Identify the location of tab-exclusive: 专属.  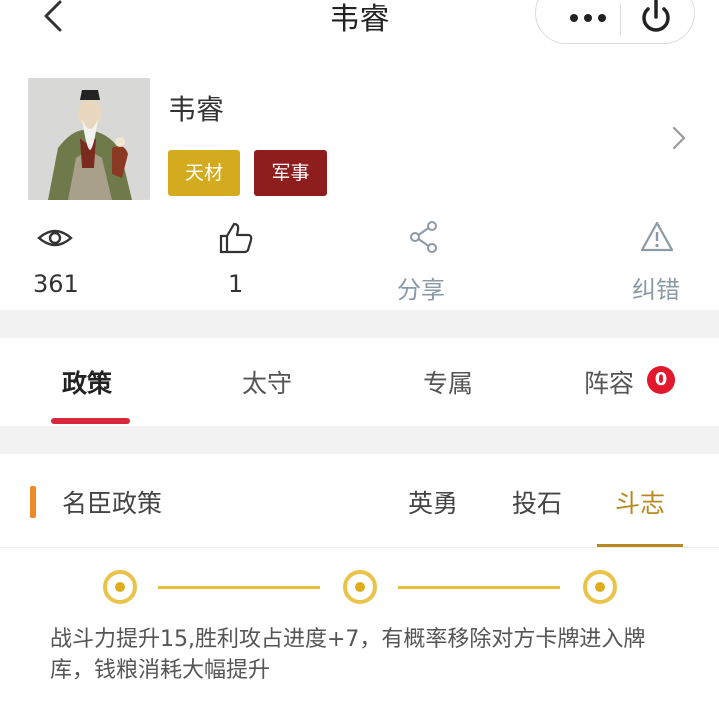
(448, 382).